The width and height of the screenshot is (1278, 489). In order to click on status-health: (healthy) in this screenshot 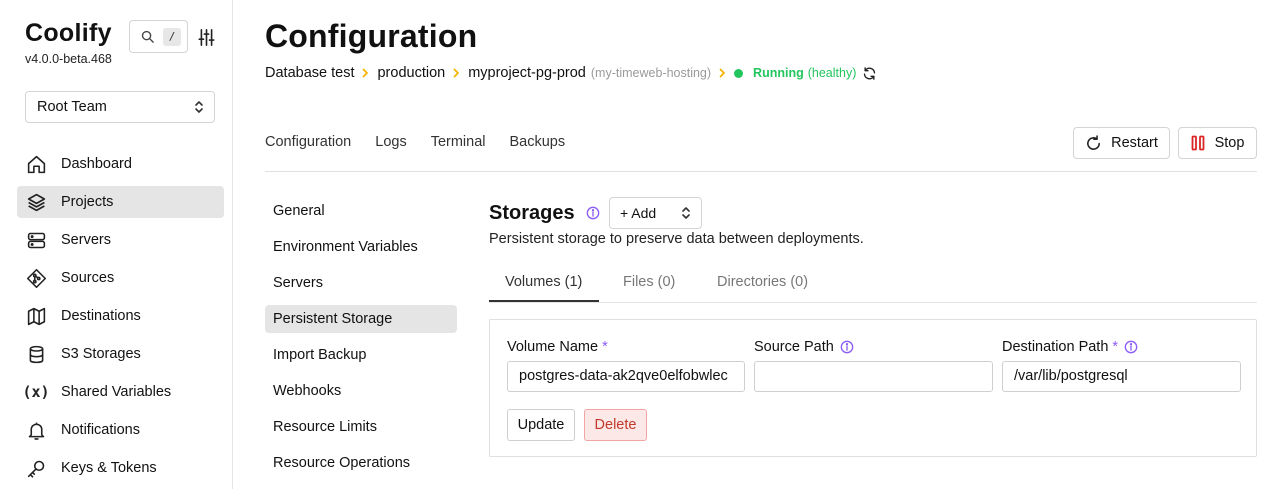, I will do `click(832, 73)`.